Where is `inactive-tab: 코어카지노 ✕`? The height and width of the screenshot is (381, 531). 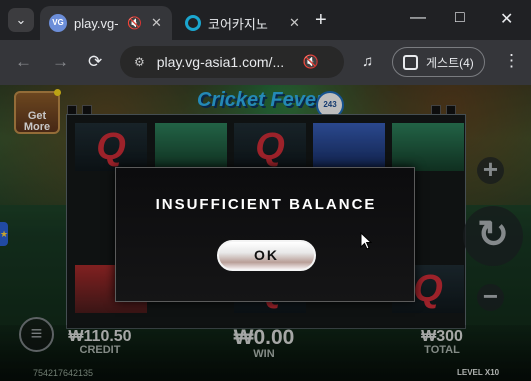 inactive-tab: 코어카지노 ✕ is located at coordinates (239, 23).